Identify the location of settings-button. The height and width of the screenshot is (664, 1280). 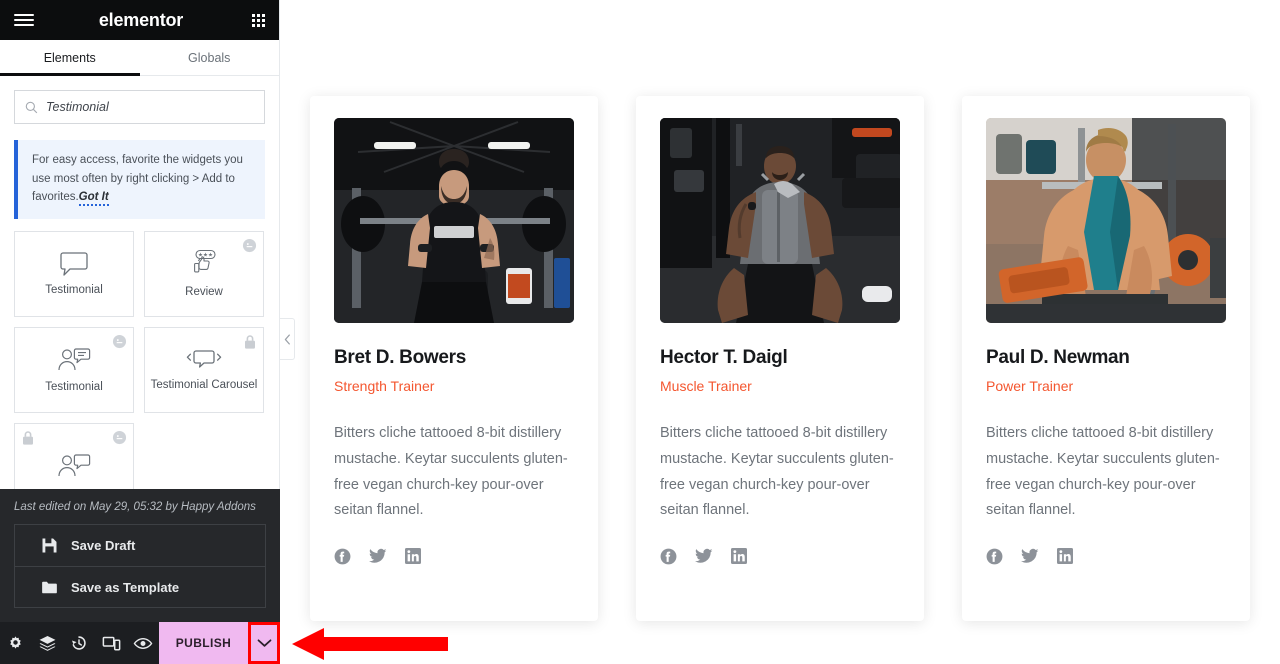
(16, 643).